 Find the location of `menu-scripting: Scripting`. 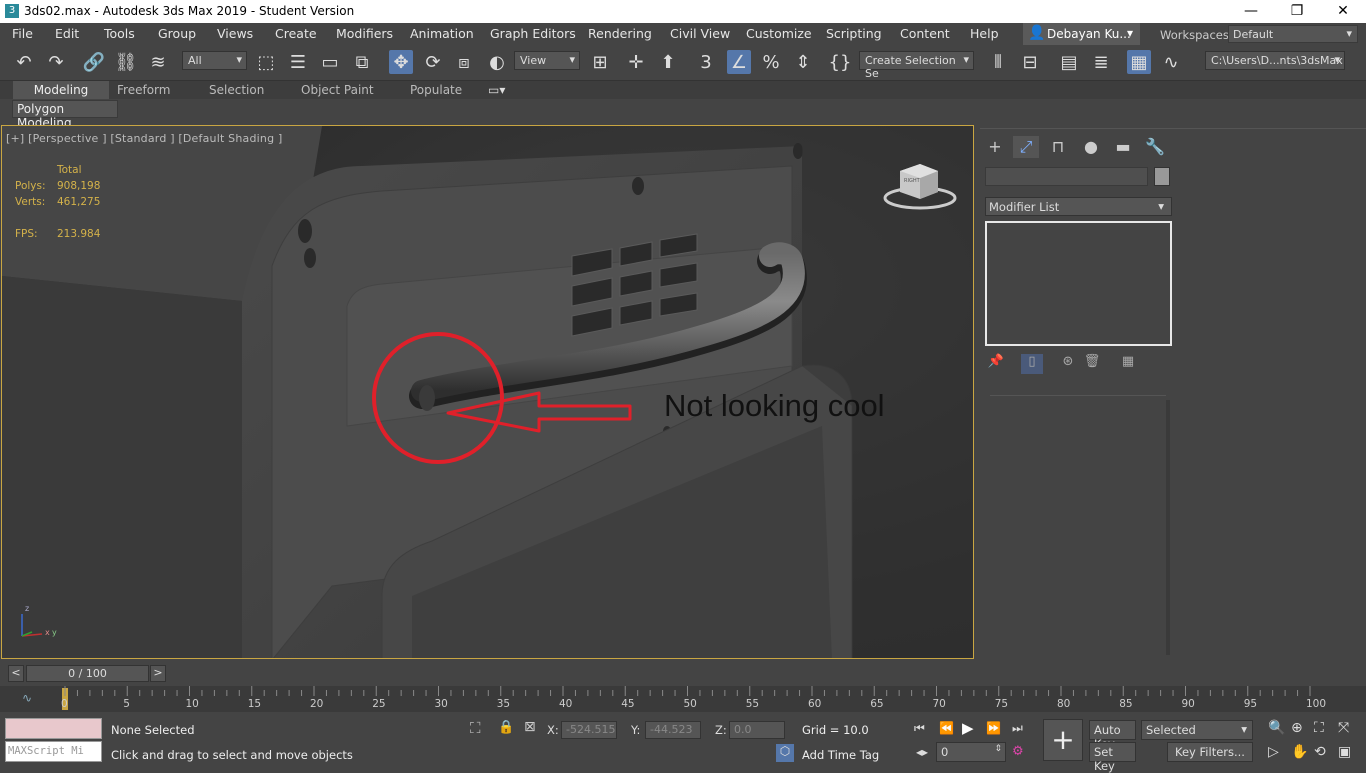

menu-scripting: Scripting is located at coordinates (854, 33).